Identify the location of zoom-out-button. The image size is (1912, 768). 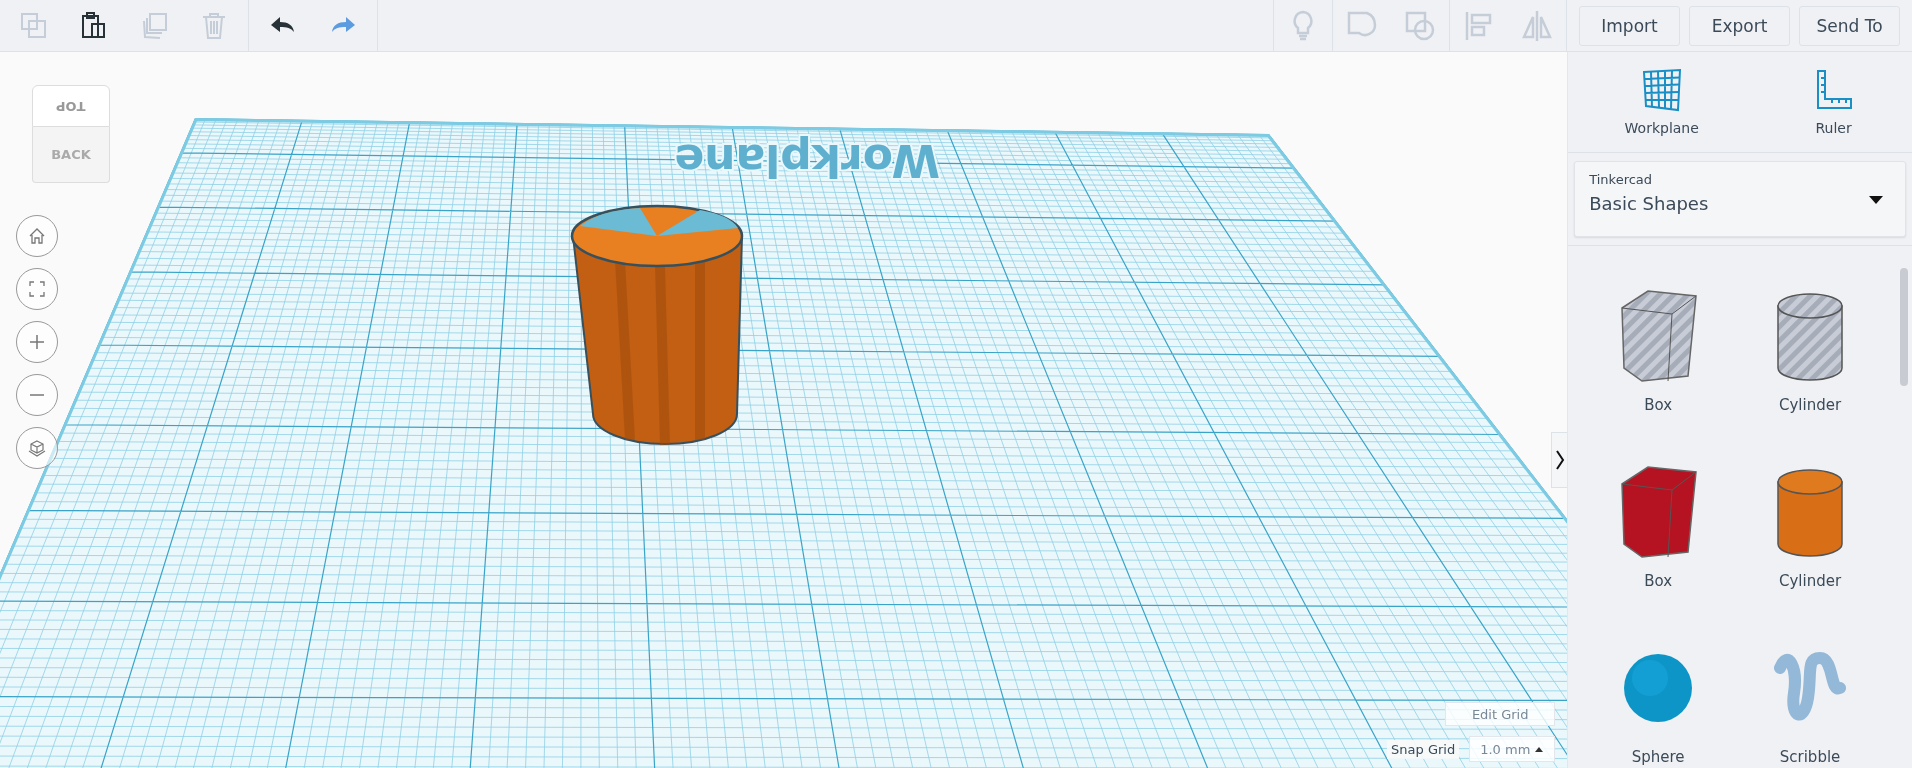
(37, 395).